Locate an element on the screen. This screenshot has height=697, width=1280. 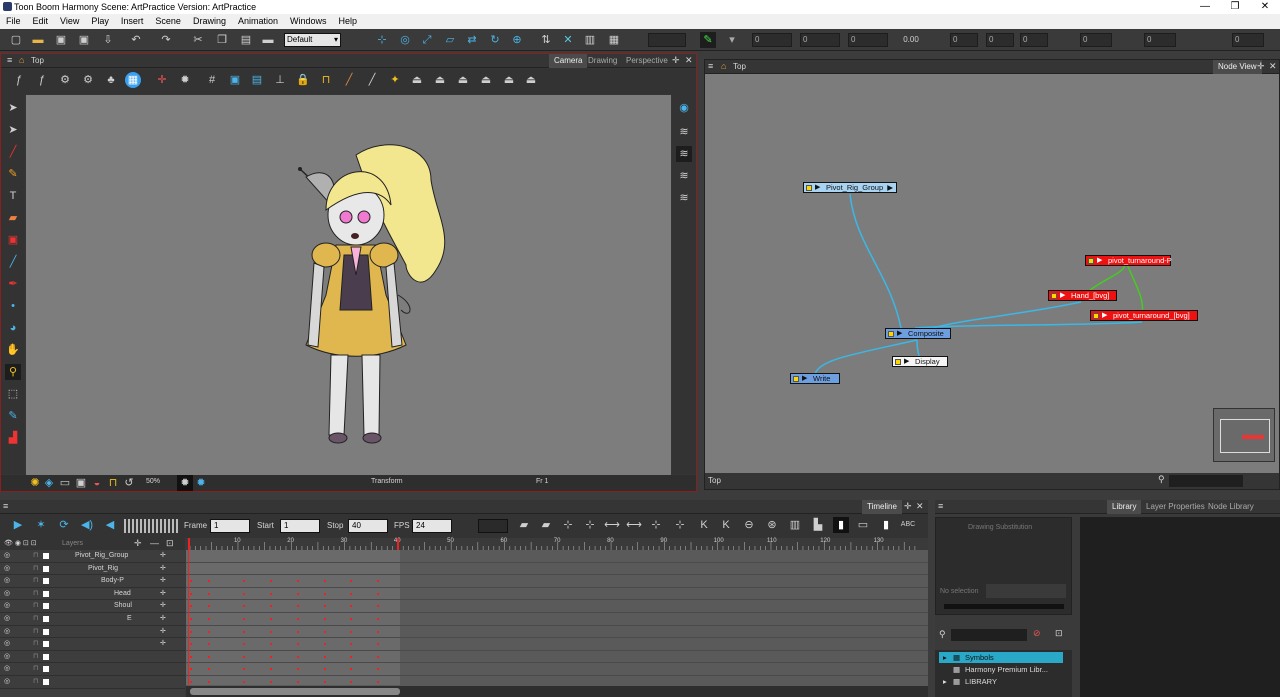
layer-row: ◎ ⊓ Shoul ✛ is located at coordinates (92, 606).